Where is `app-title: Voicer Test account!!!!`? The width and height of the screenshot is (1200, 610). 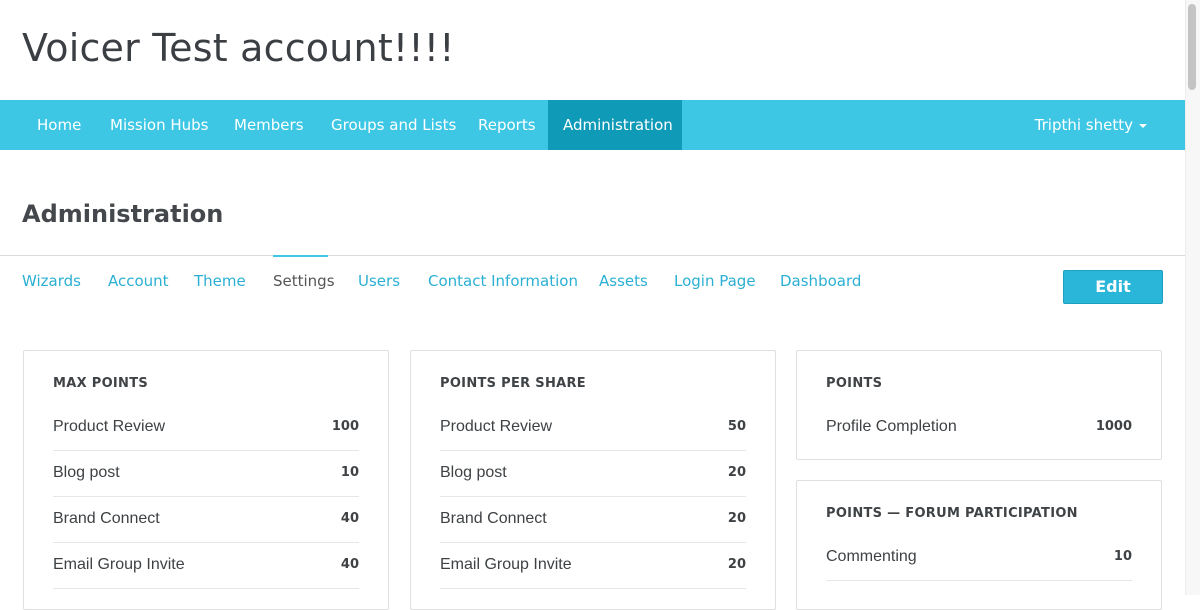
app-title: Voicer Test account!!!! is located at coordinates (238, 48).